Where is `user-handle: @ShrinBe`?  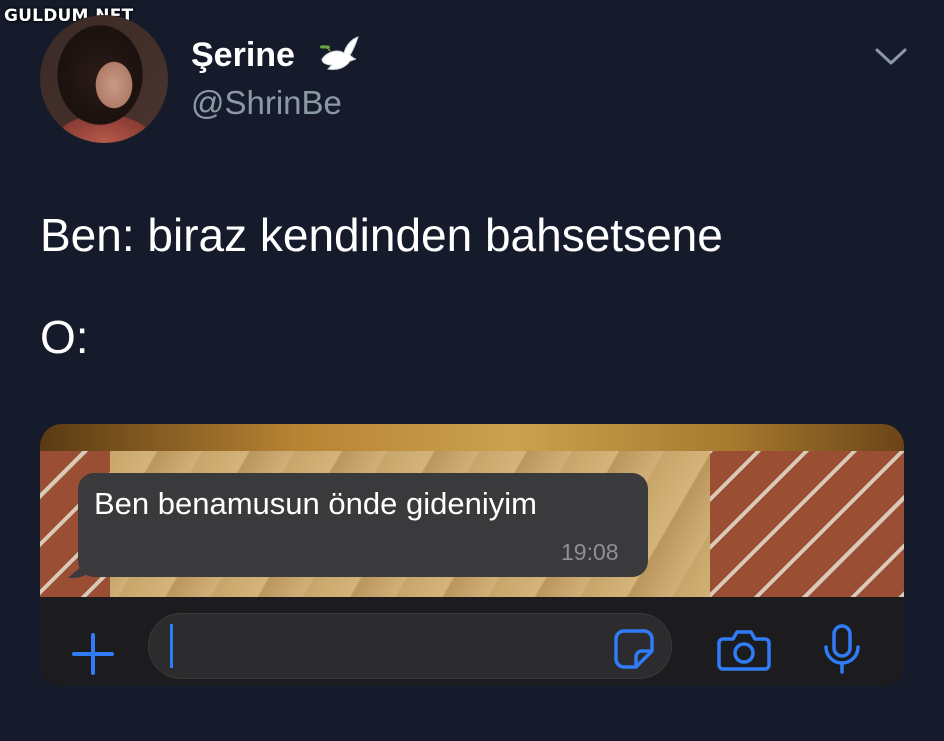
user-handle: @ShrinBe is located at coordinates (266, 103).